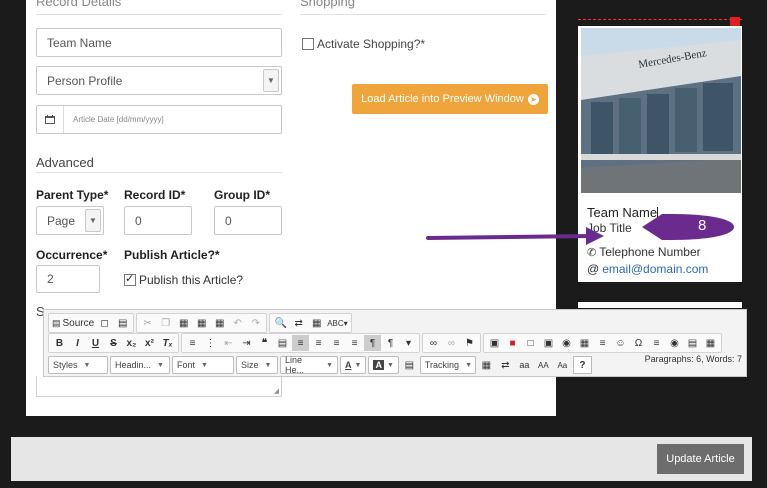 The image size is (767, 488). What do you see at coordinates (353, 365) in the screenshot?
I see `text-color-button: A ▼` at bounding box center [353, 365].